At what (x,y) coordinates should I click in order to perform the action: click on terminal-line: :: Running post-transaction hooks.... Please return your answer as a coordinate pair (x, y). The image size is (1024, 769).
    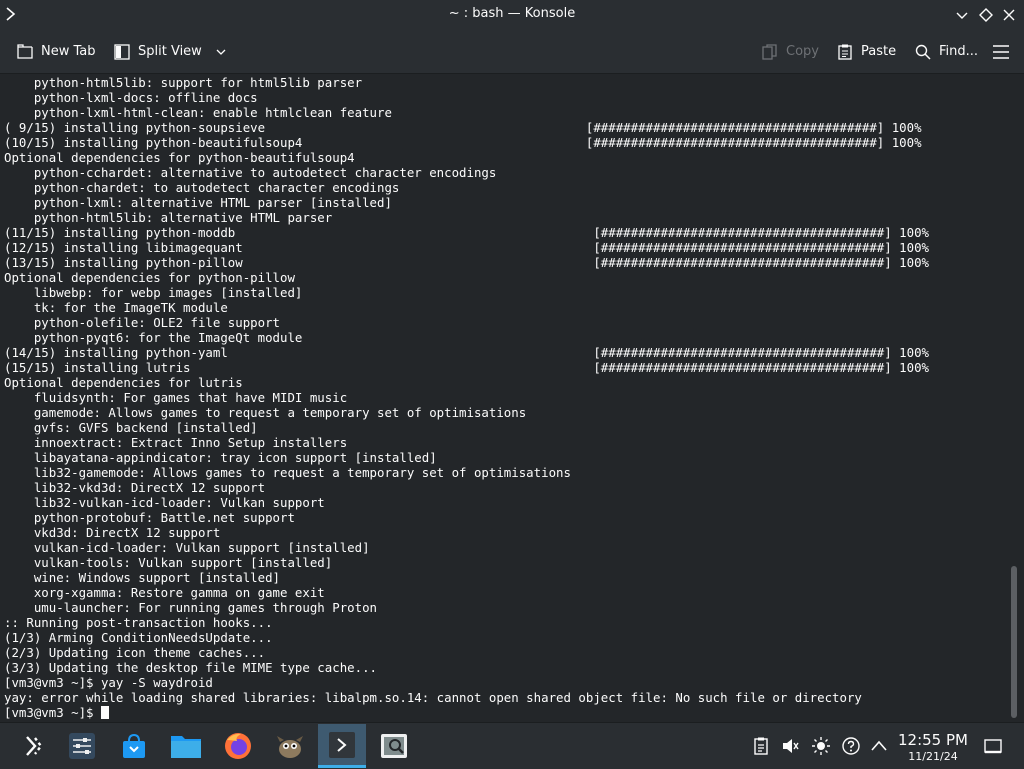
    Looking at the image, I should click on (138, 622).